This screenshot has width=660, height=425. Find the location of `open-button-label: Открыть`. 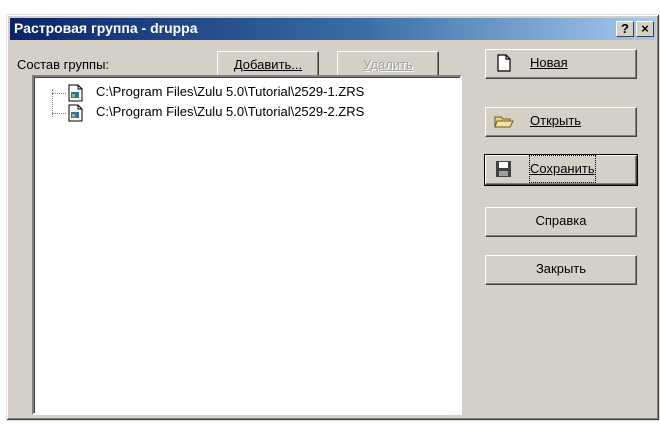

open-button-label: Открыть is located at coordinates (556, 120).